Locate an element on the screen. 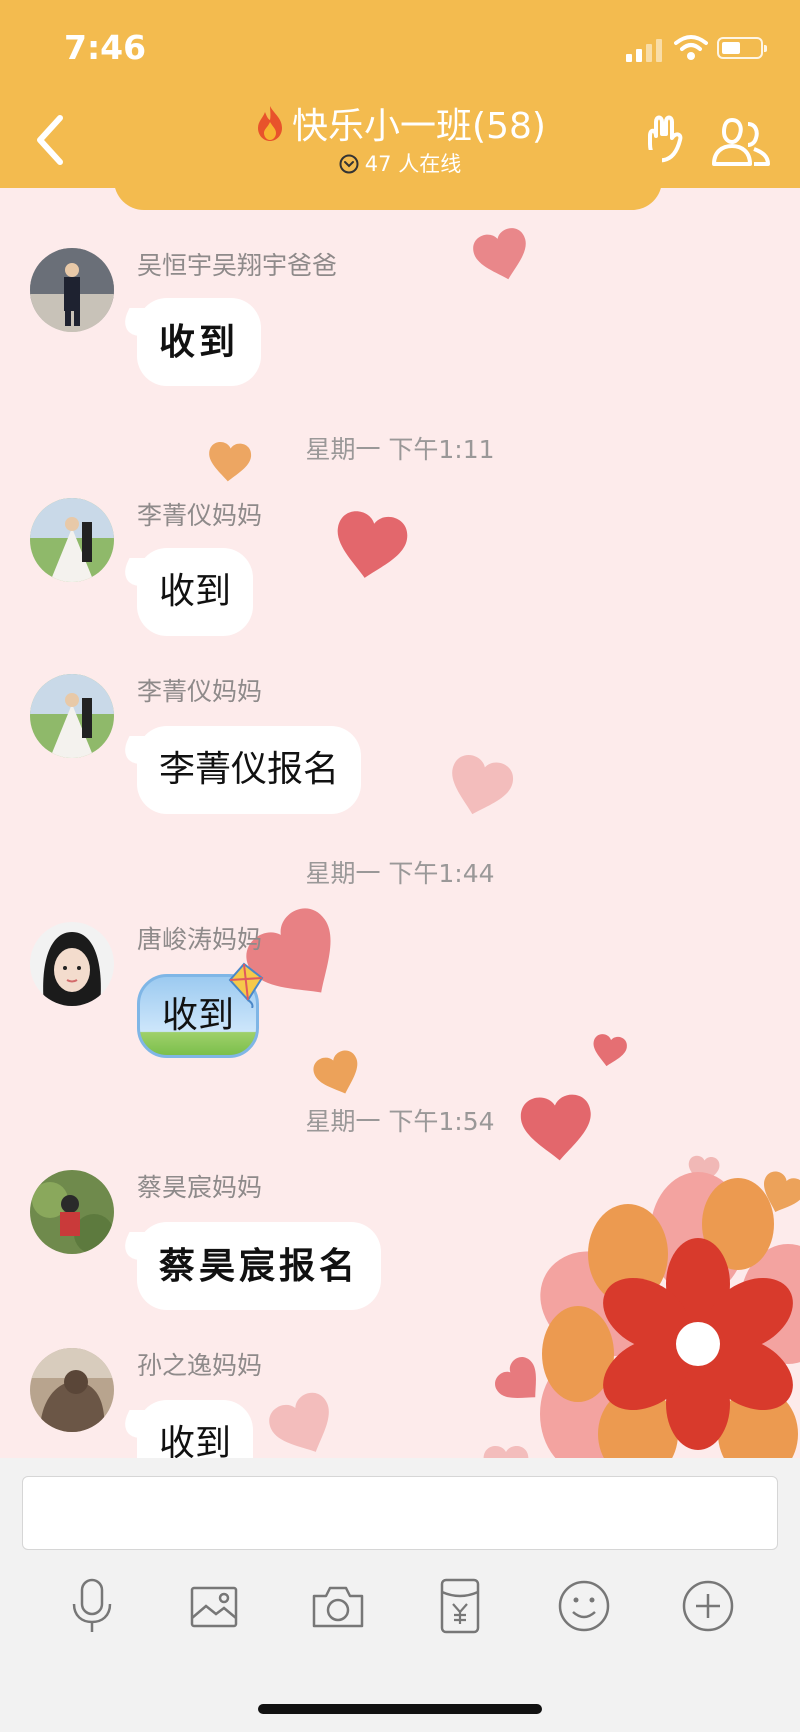 The width and height of the screenshot is (800, 1732). sender-name: 孙之逸妈妈 is located at coordinates (200, 1365).